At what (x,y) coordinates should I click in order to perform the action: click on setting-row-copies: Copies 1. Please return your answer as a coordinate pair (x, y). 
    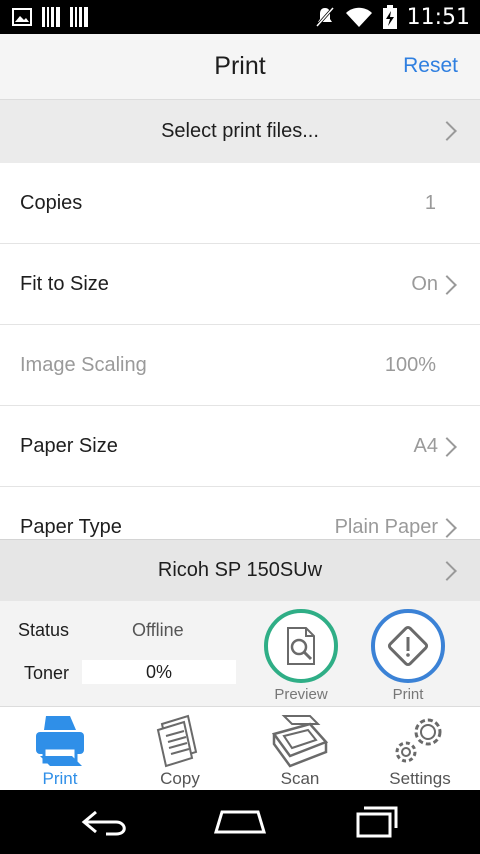
    Looking at the image, I should click on (240, 203).